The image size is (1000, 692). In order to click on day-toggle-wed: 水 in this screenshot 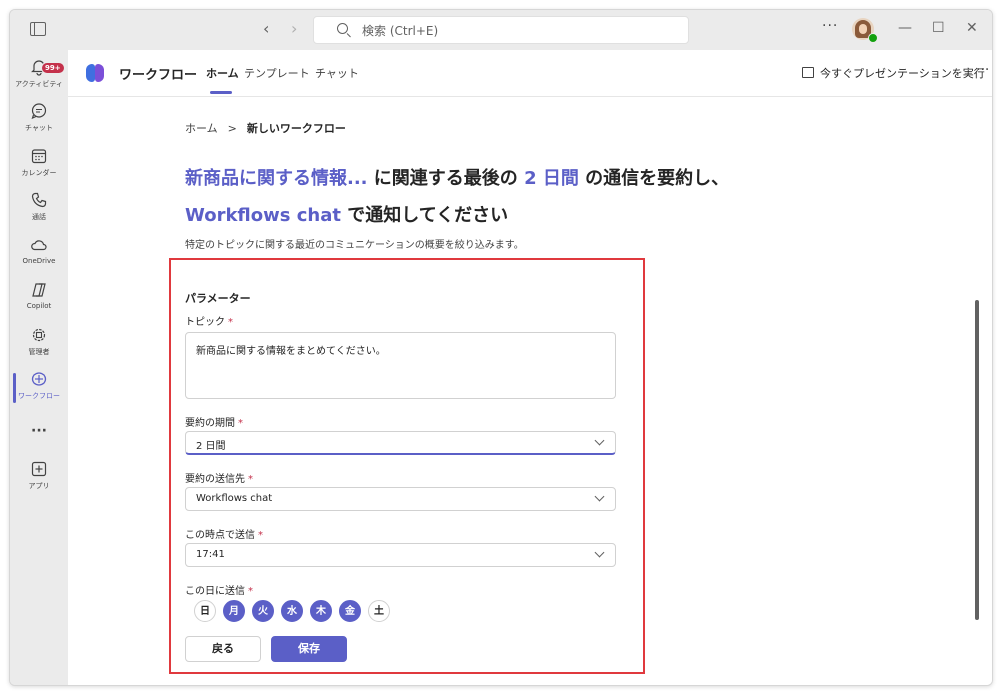, I will do `click(292, 611)`.